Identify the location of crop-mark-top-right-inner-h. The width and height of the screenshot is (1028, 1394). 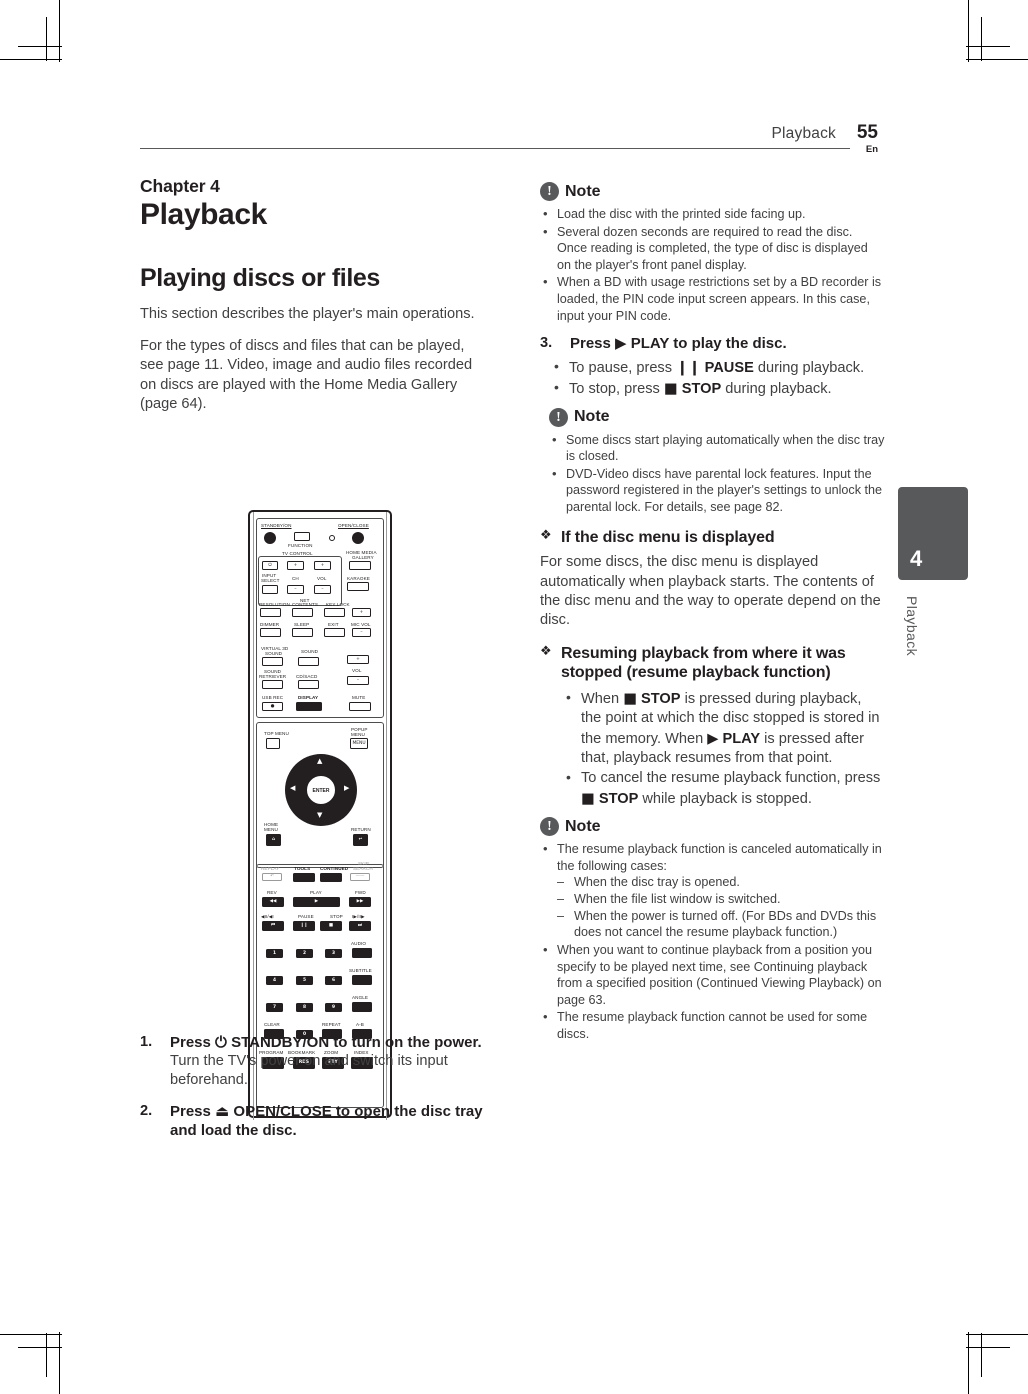
(988, 46).